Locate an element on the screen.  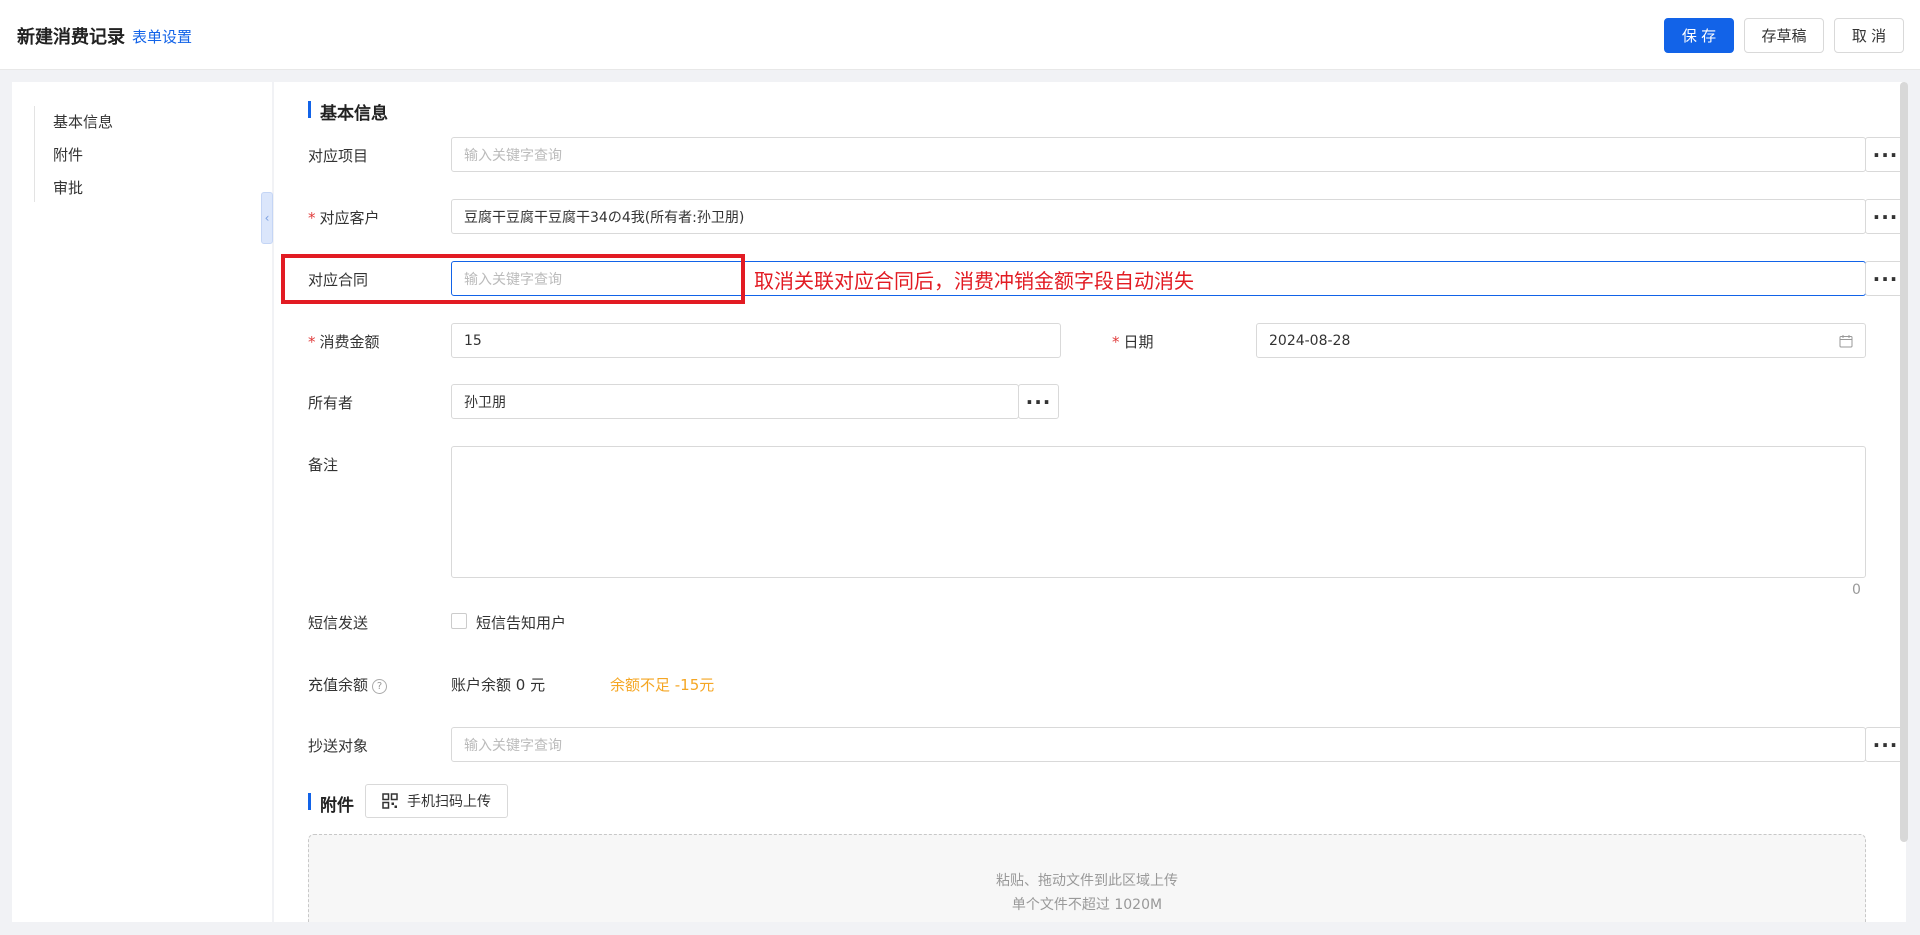
customer-label-text: 对应客户 is located at coordinates (349, 218).